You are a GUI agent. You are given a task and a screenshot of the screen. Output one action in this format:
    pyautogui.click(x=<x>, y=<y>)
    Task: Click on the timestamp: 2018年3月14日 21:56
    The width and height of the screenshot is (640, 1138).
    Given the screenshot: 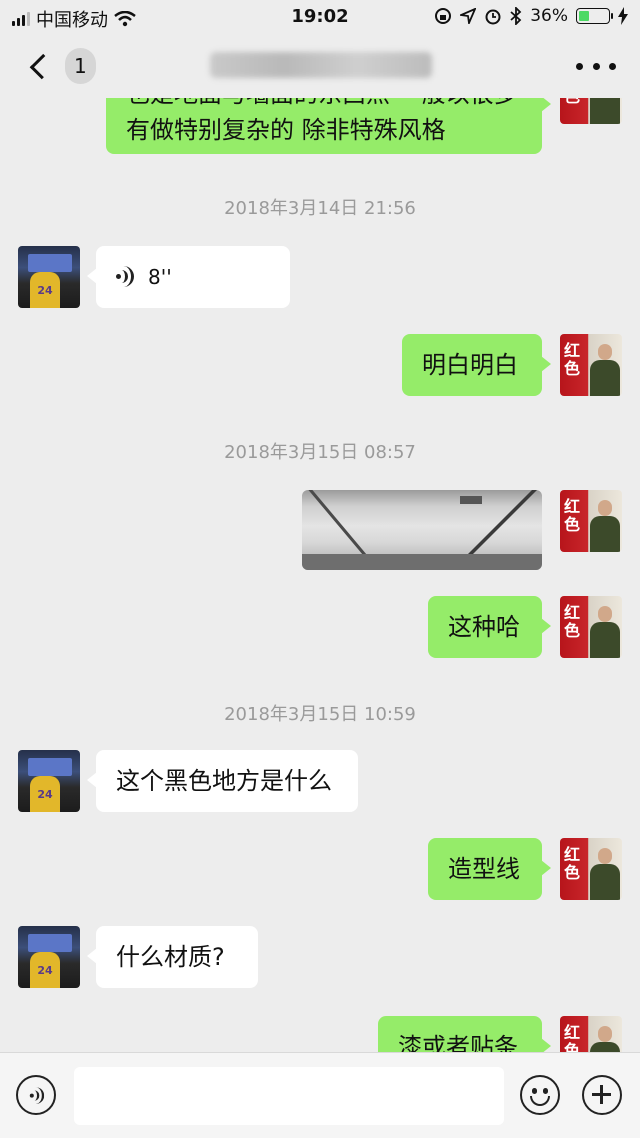 What is the action you would take?
    pyautogui.click(x=320, y=208)
    